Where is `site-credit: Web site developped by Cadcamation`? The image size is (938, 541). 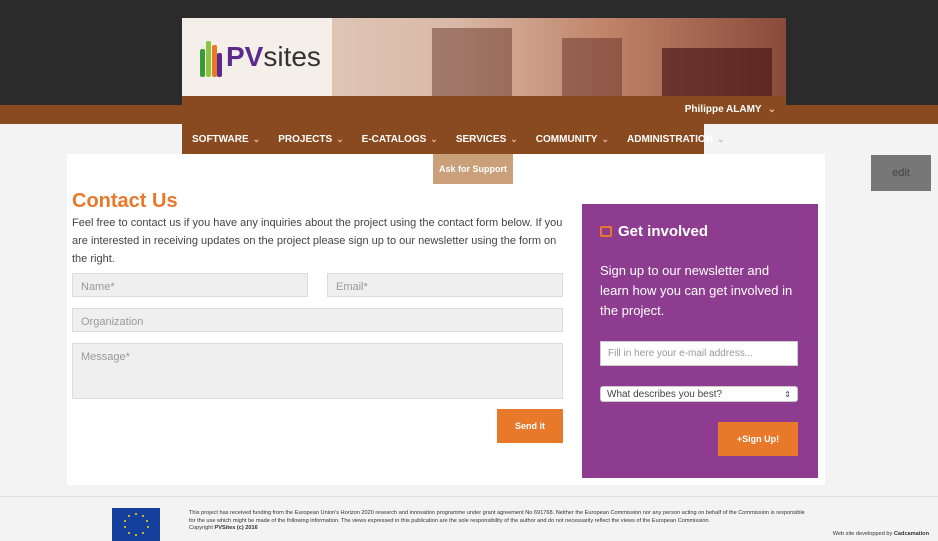
site-credit: Web site developped by Cadcamation is located at coordinates (880, 534).